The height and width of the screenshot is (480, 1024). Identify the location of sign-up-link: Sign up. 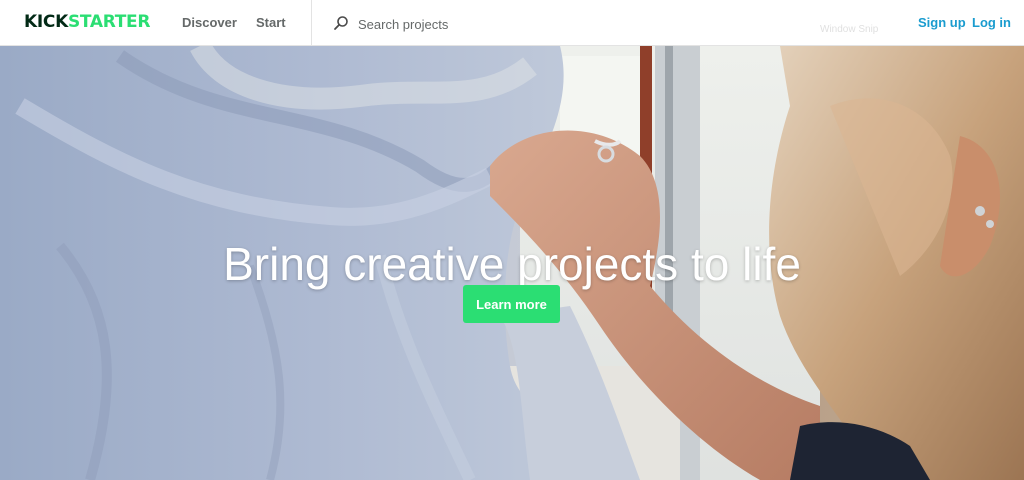
(942, 23).